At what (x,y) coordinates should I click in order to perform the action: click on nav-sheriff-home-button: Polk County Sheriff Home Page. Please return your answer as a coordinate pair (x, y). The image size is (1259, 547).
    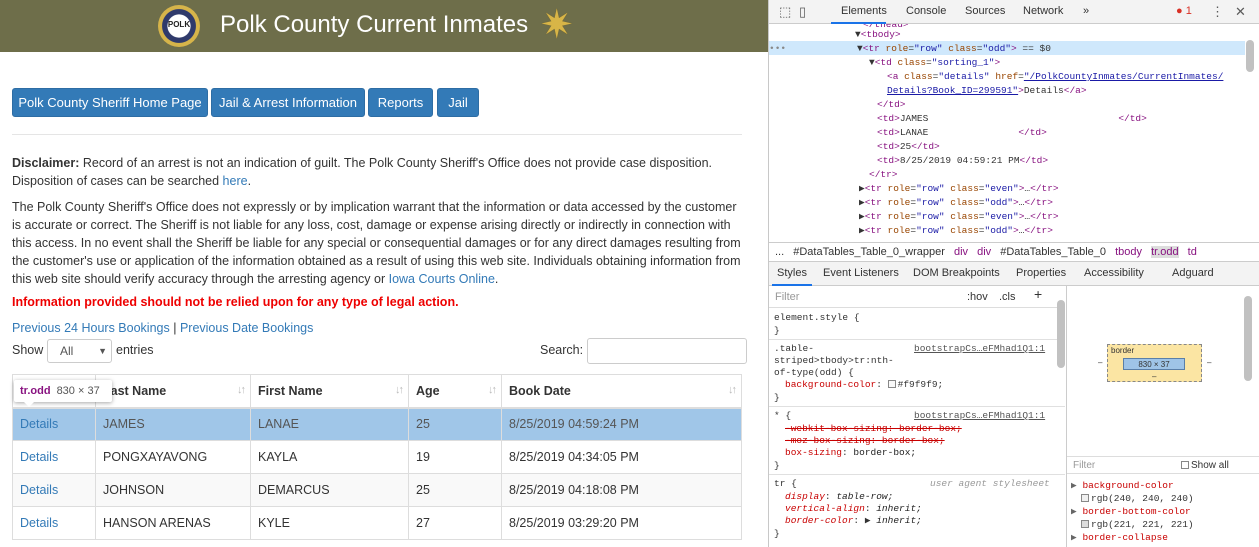
    Looking at the image, I should click on (110, 102).